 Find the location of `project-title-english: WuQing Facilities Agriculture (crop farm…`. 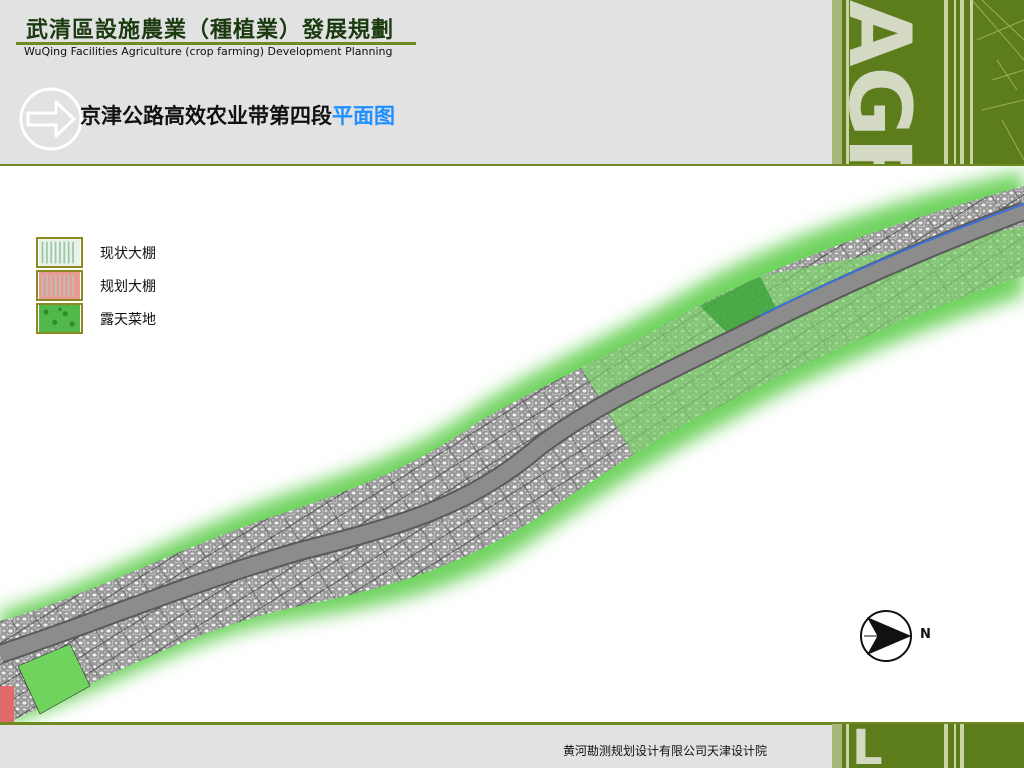

project-title-english: WuQing Facilities Agriculture (crop farm… is located at coordinates (208, 51).